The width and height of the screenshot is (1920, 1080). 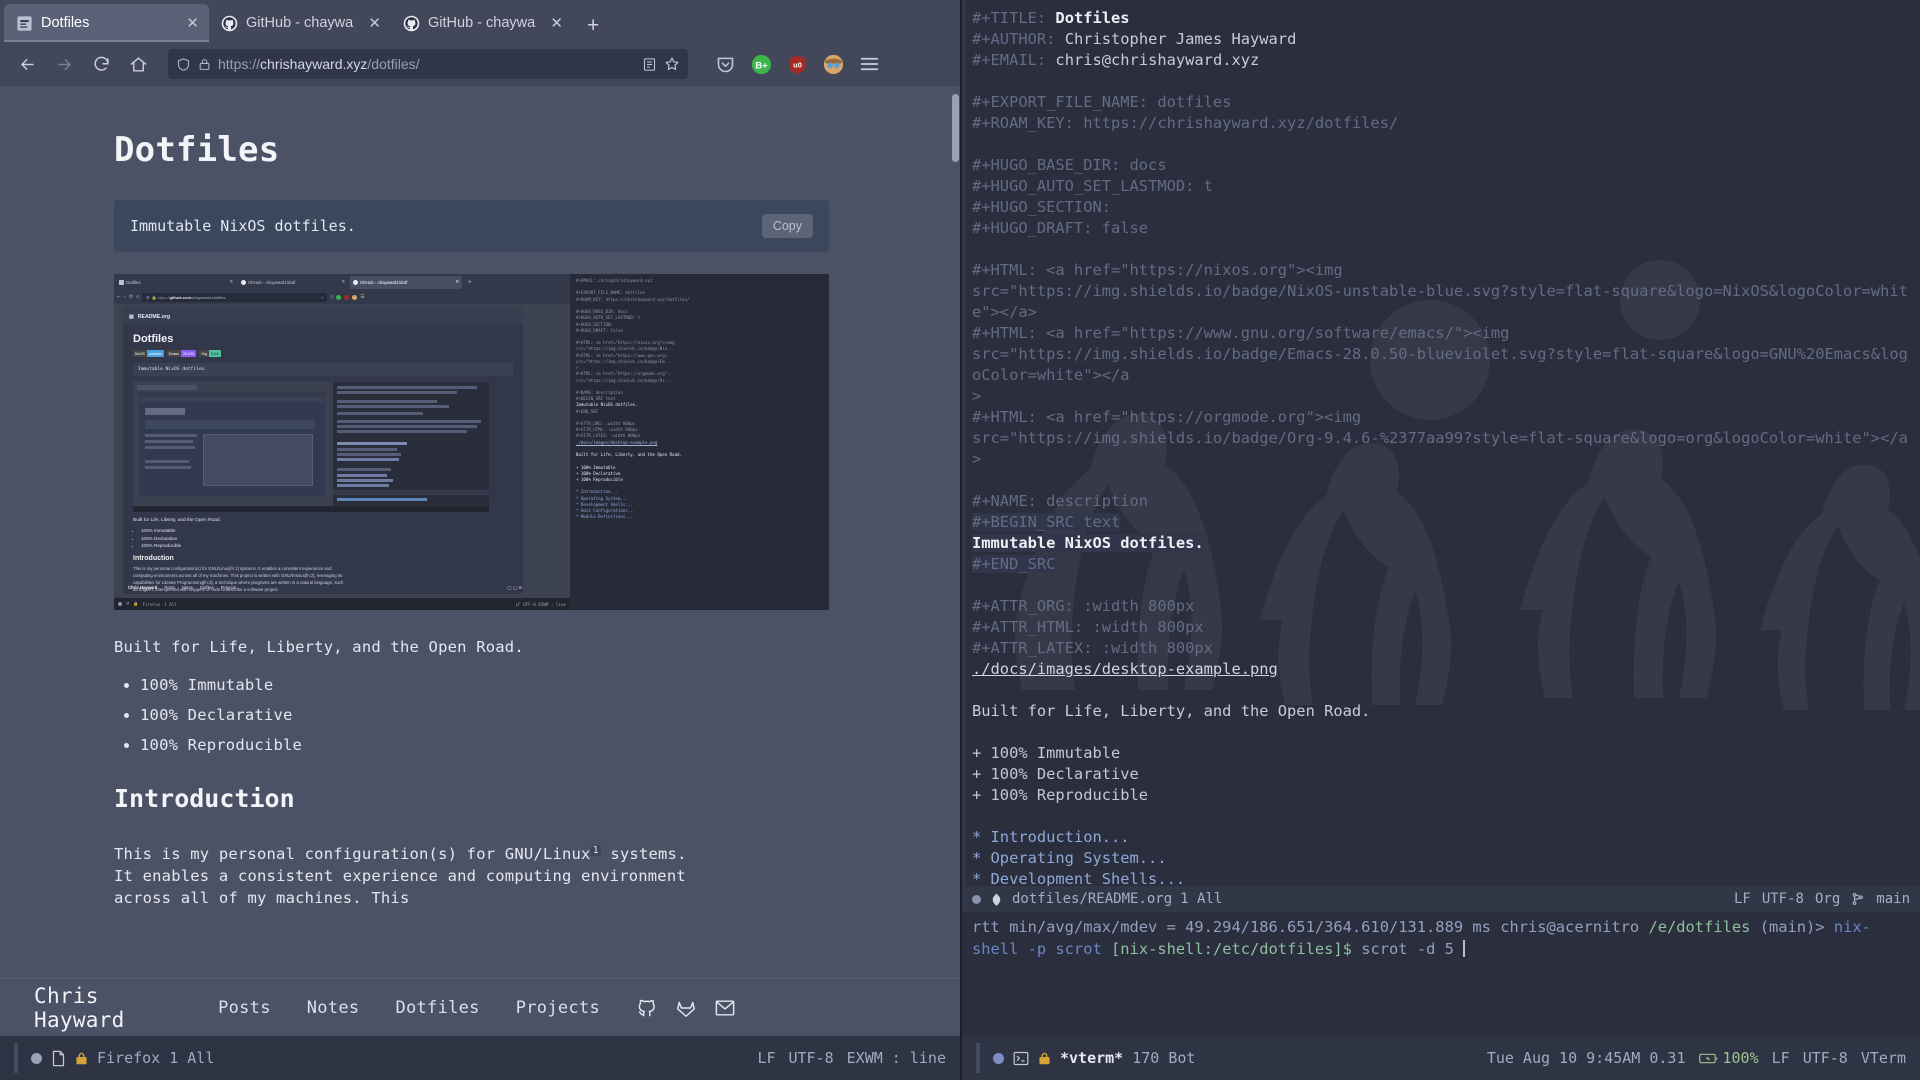 What do you see at coordinates (314, 64) in the screenshot?
I see `url-host: chrishayward.xyz` at bounding box center [314, 64].